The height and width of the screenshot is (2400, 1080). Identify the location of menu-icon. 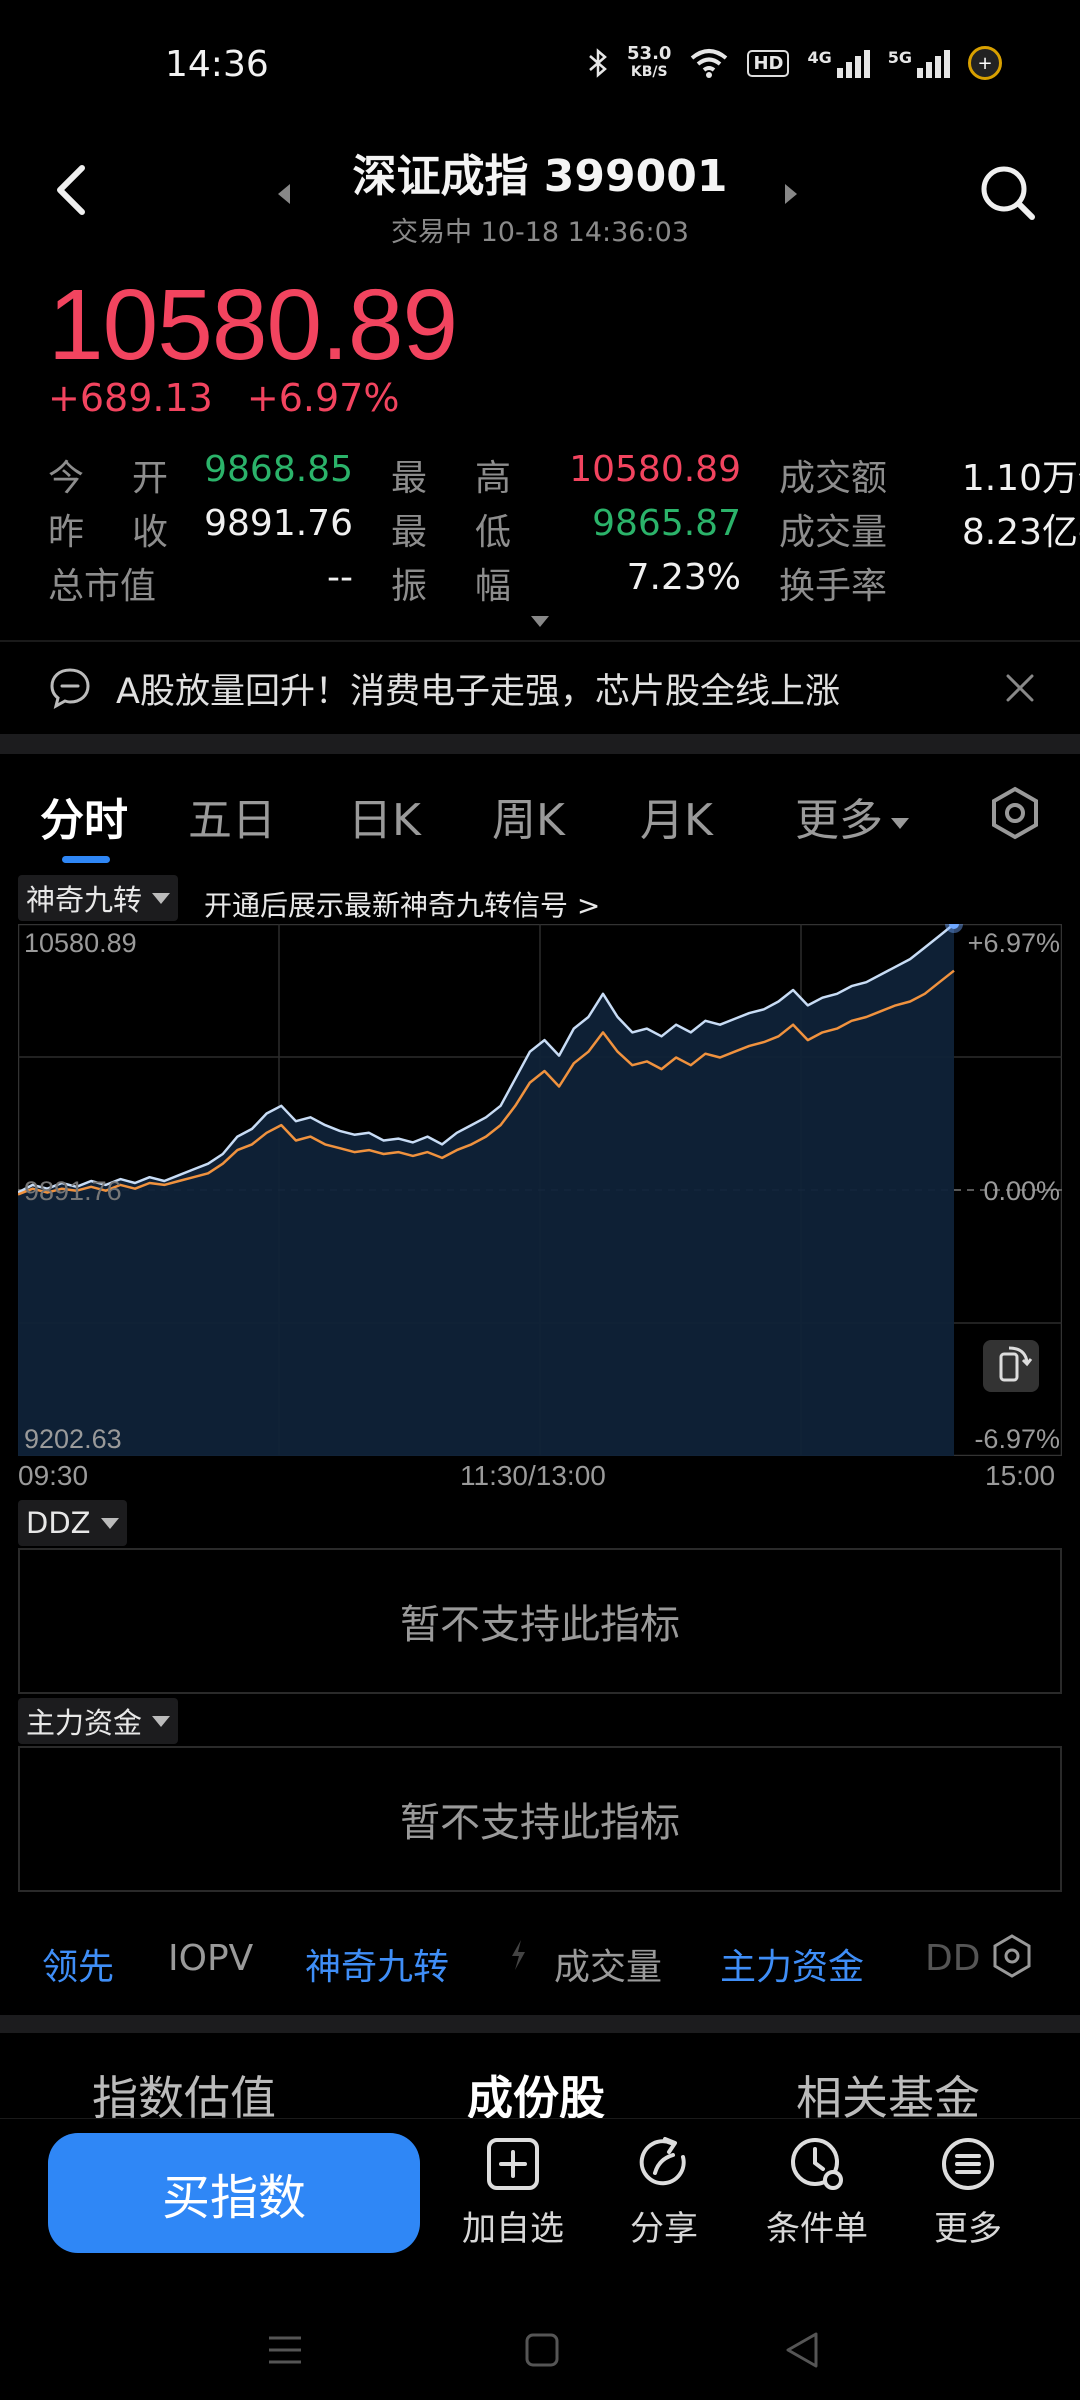
(285, 2350).